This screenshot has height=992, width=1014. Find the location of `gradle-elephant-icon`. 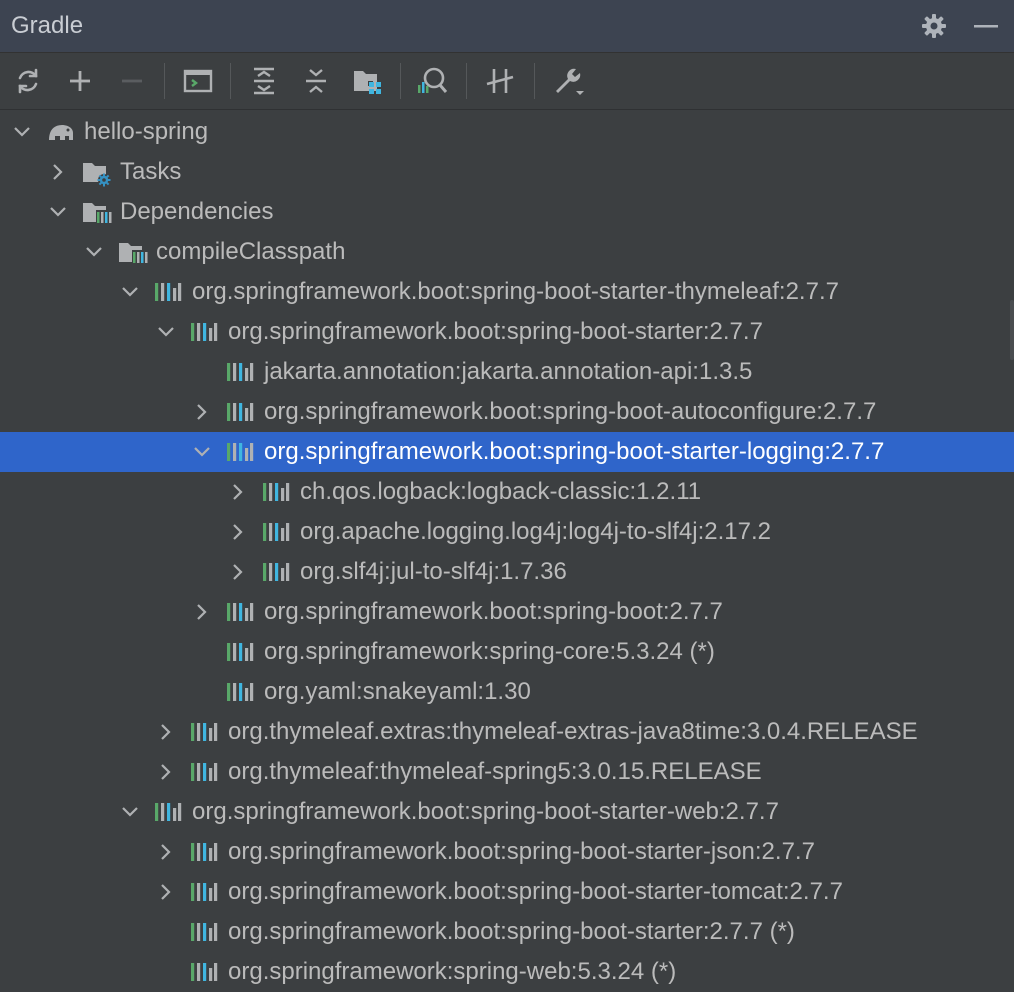

gradle-elephant-icon is located at coordinates (59, 132).